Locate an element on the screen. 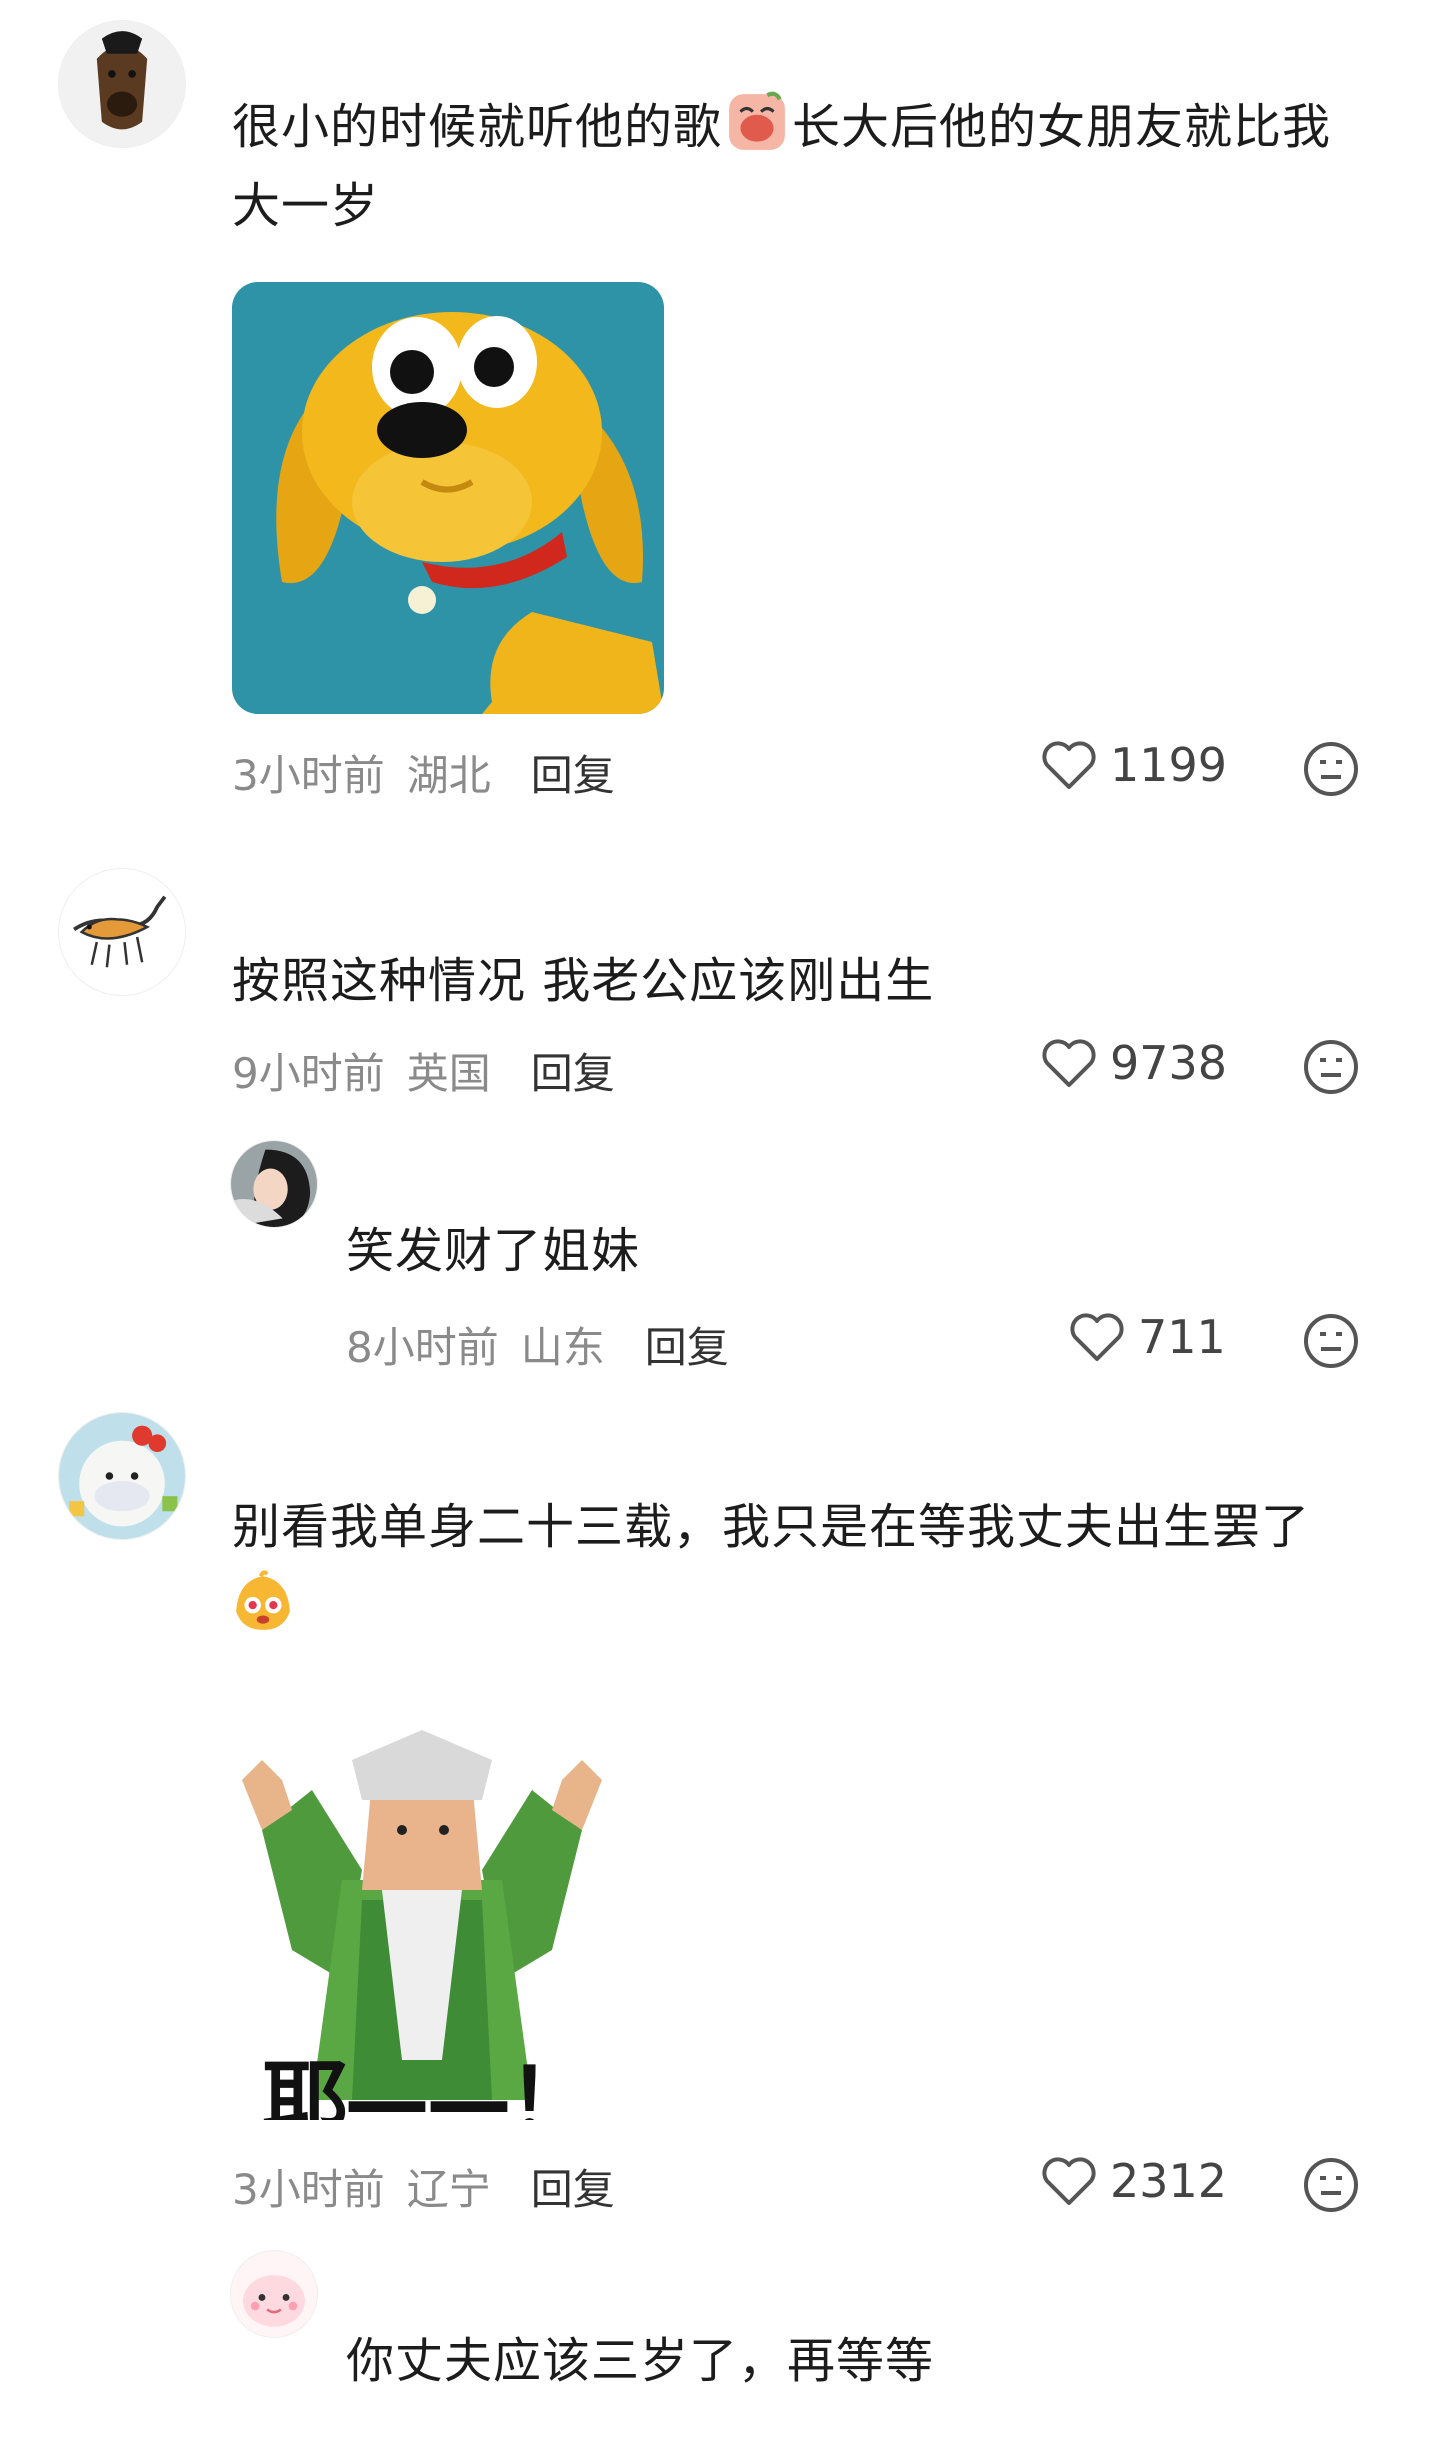  dog-avatar-icon is located at coordinates (122, 84).